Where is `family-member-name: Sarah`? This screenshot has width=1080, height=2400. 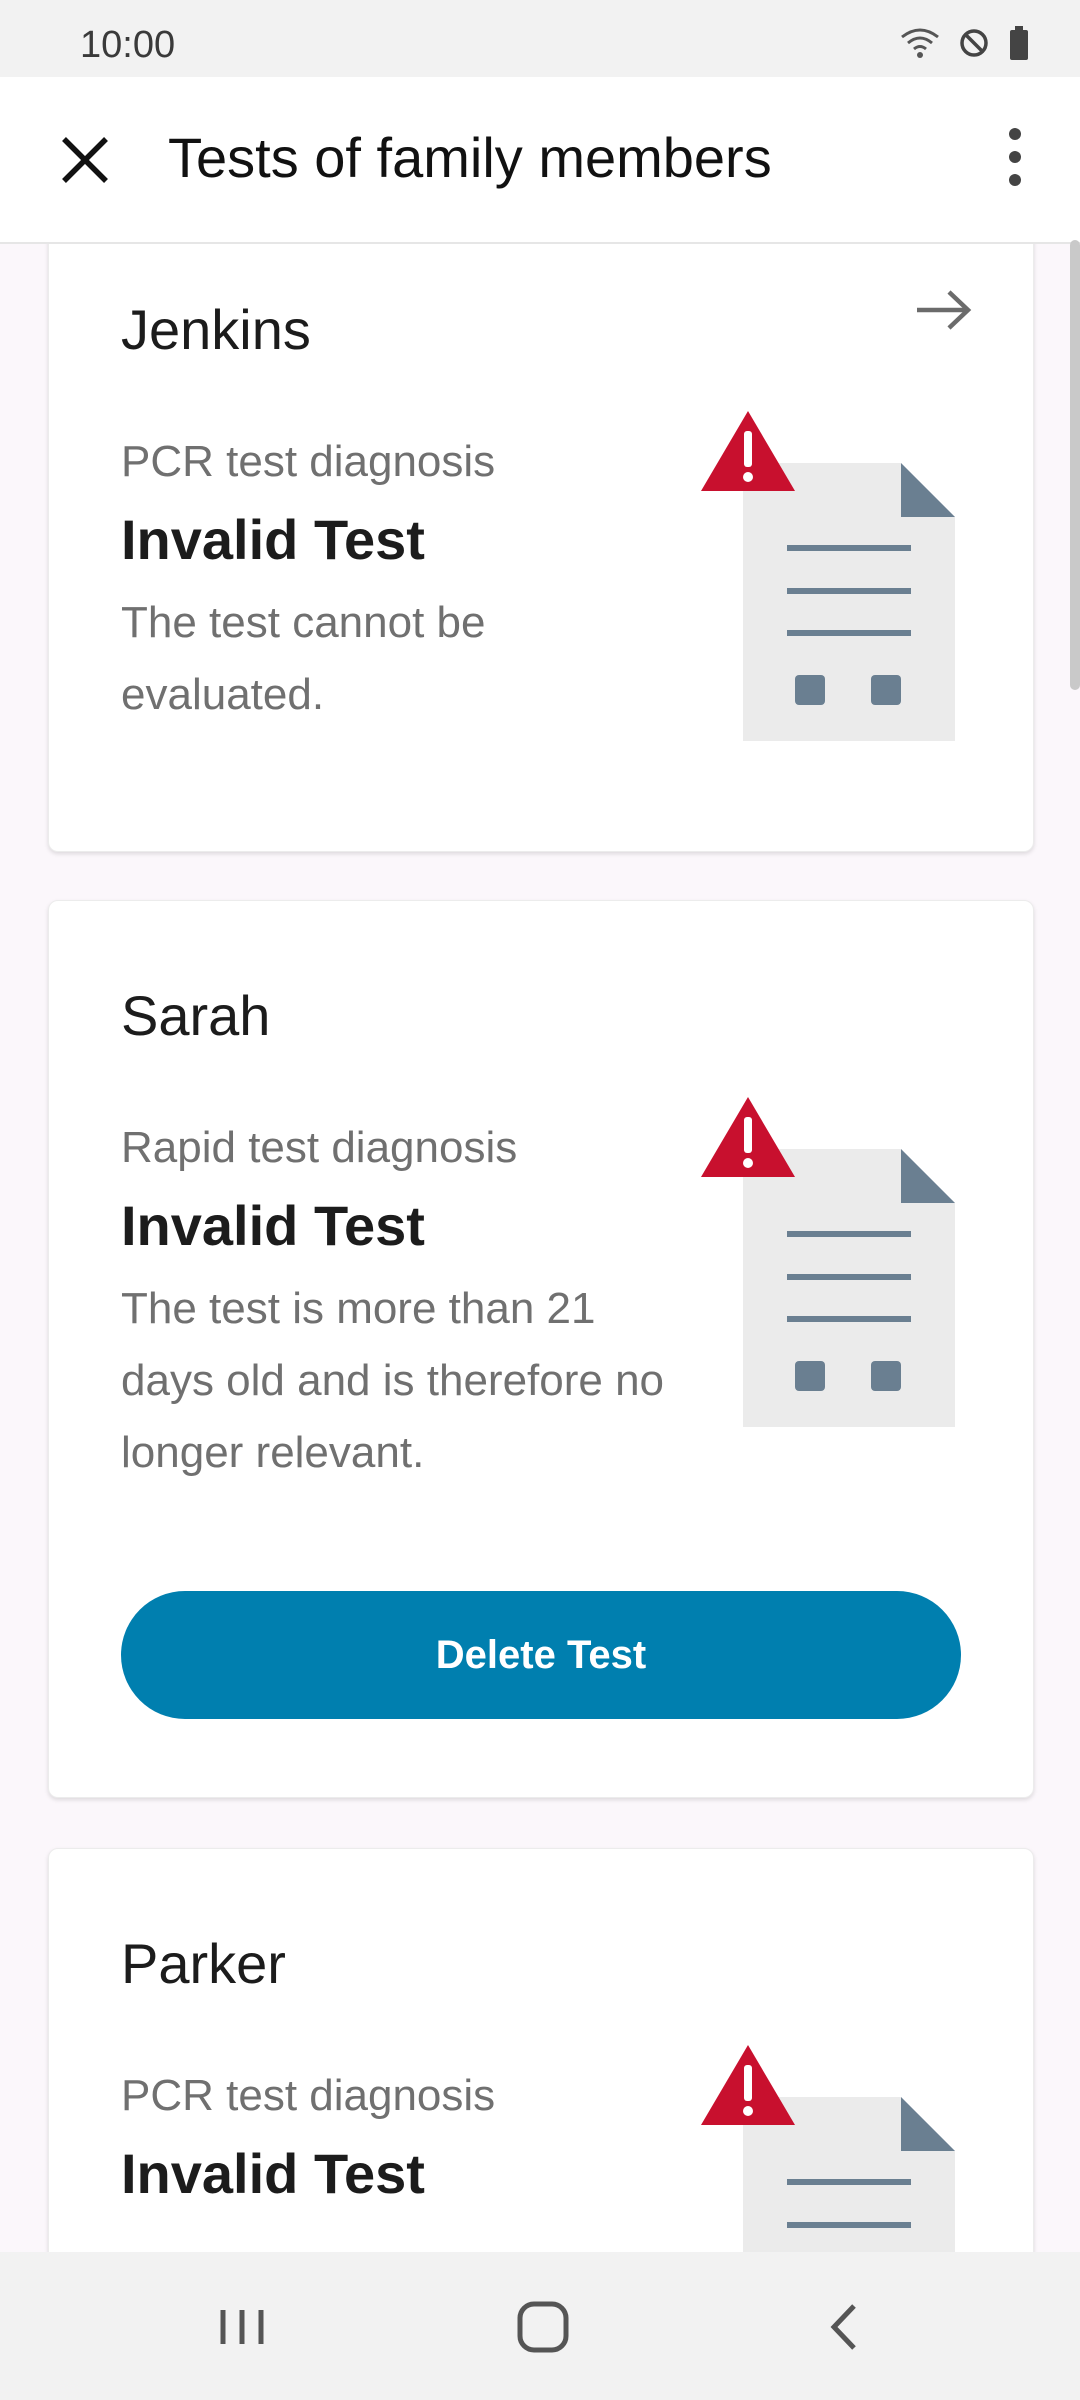 family-member-name: Sarah is located at coordinates (196, 1015).